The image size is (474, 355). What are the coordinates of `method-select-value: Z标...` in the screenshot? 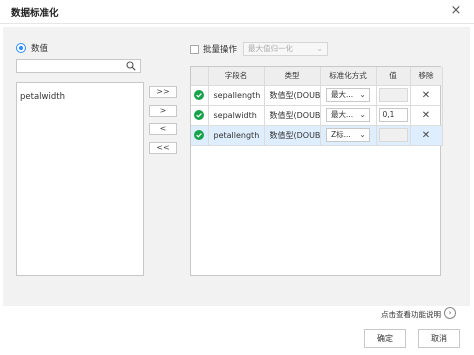 It's located at (341, 134).